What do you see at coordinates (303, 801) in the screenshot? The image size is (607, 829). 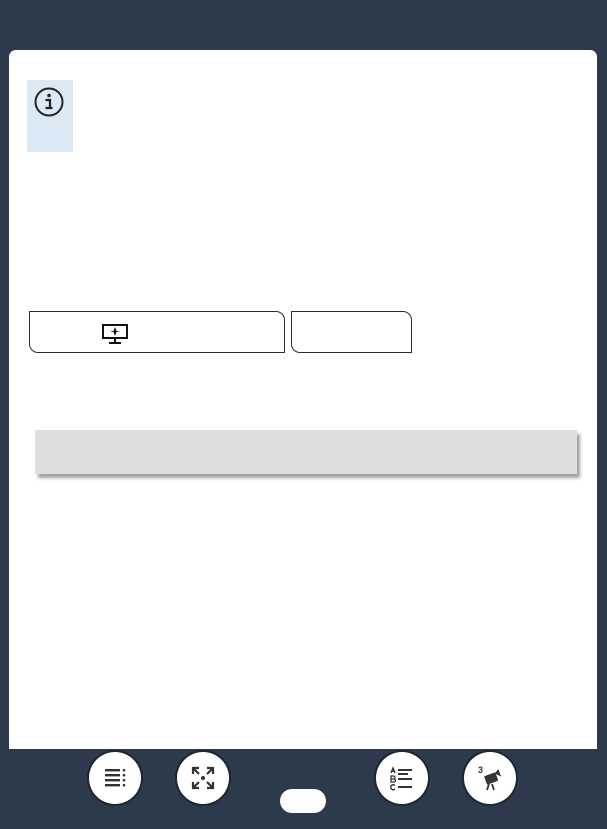 I see `page-indicator` at bounding box center [303, 801].